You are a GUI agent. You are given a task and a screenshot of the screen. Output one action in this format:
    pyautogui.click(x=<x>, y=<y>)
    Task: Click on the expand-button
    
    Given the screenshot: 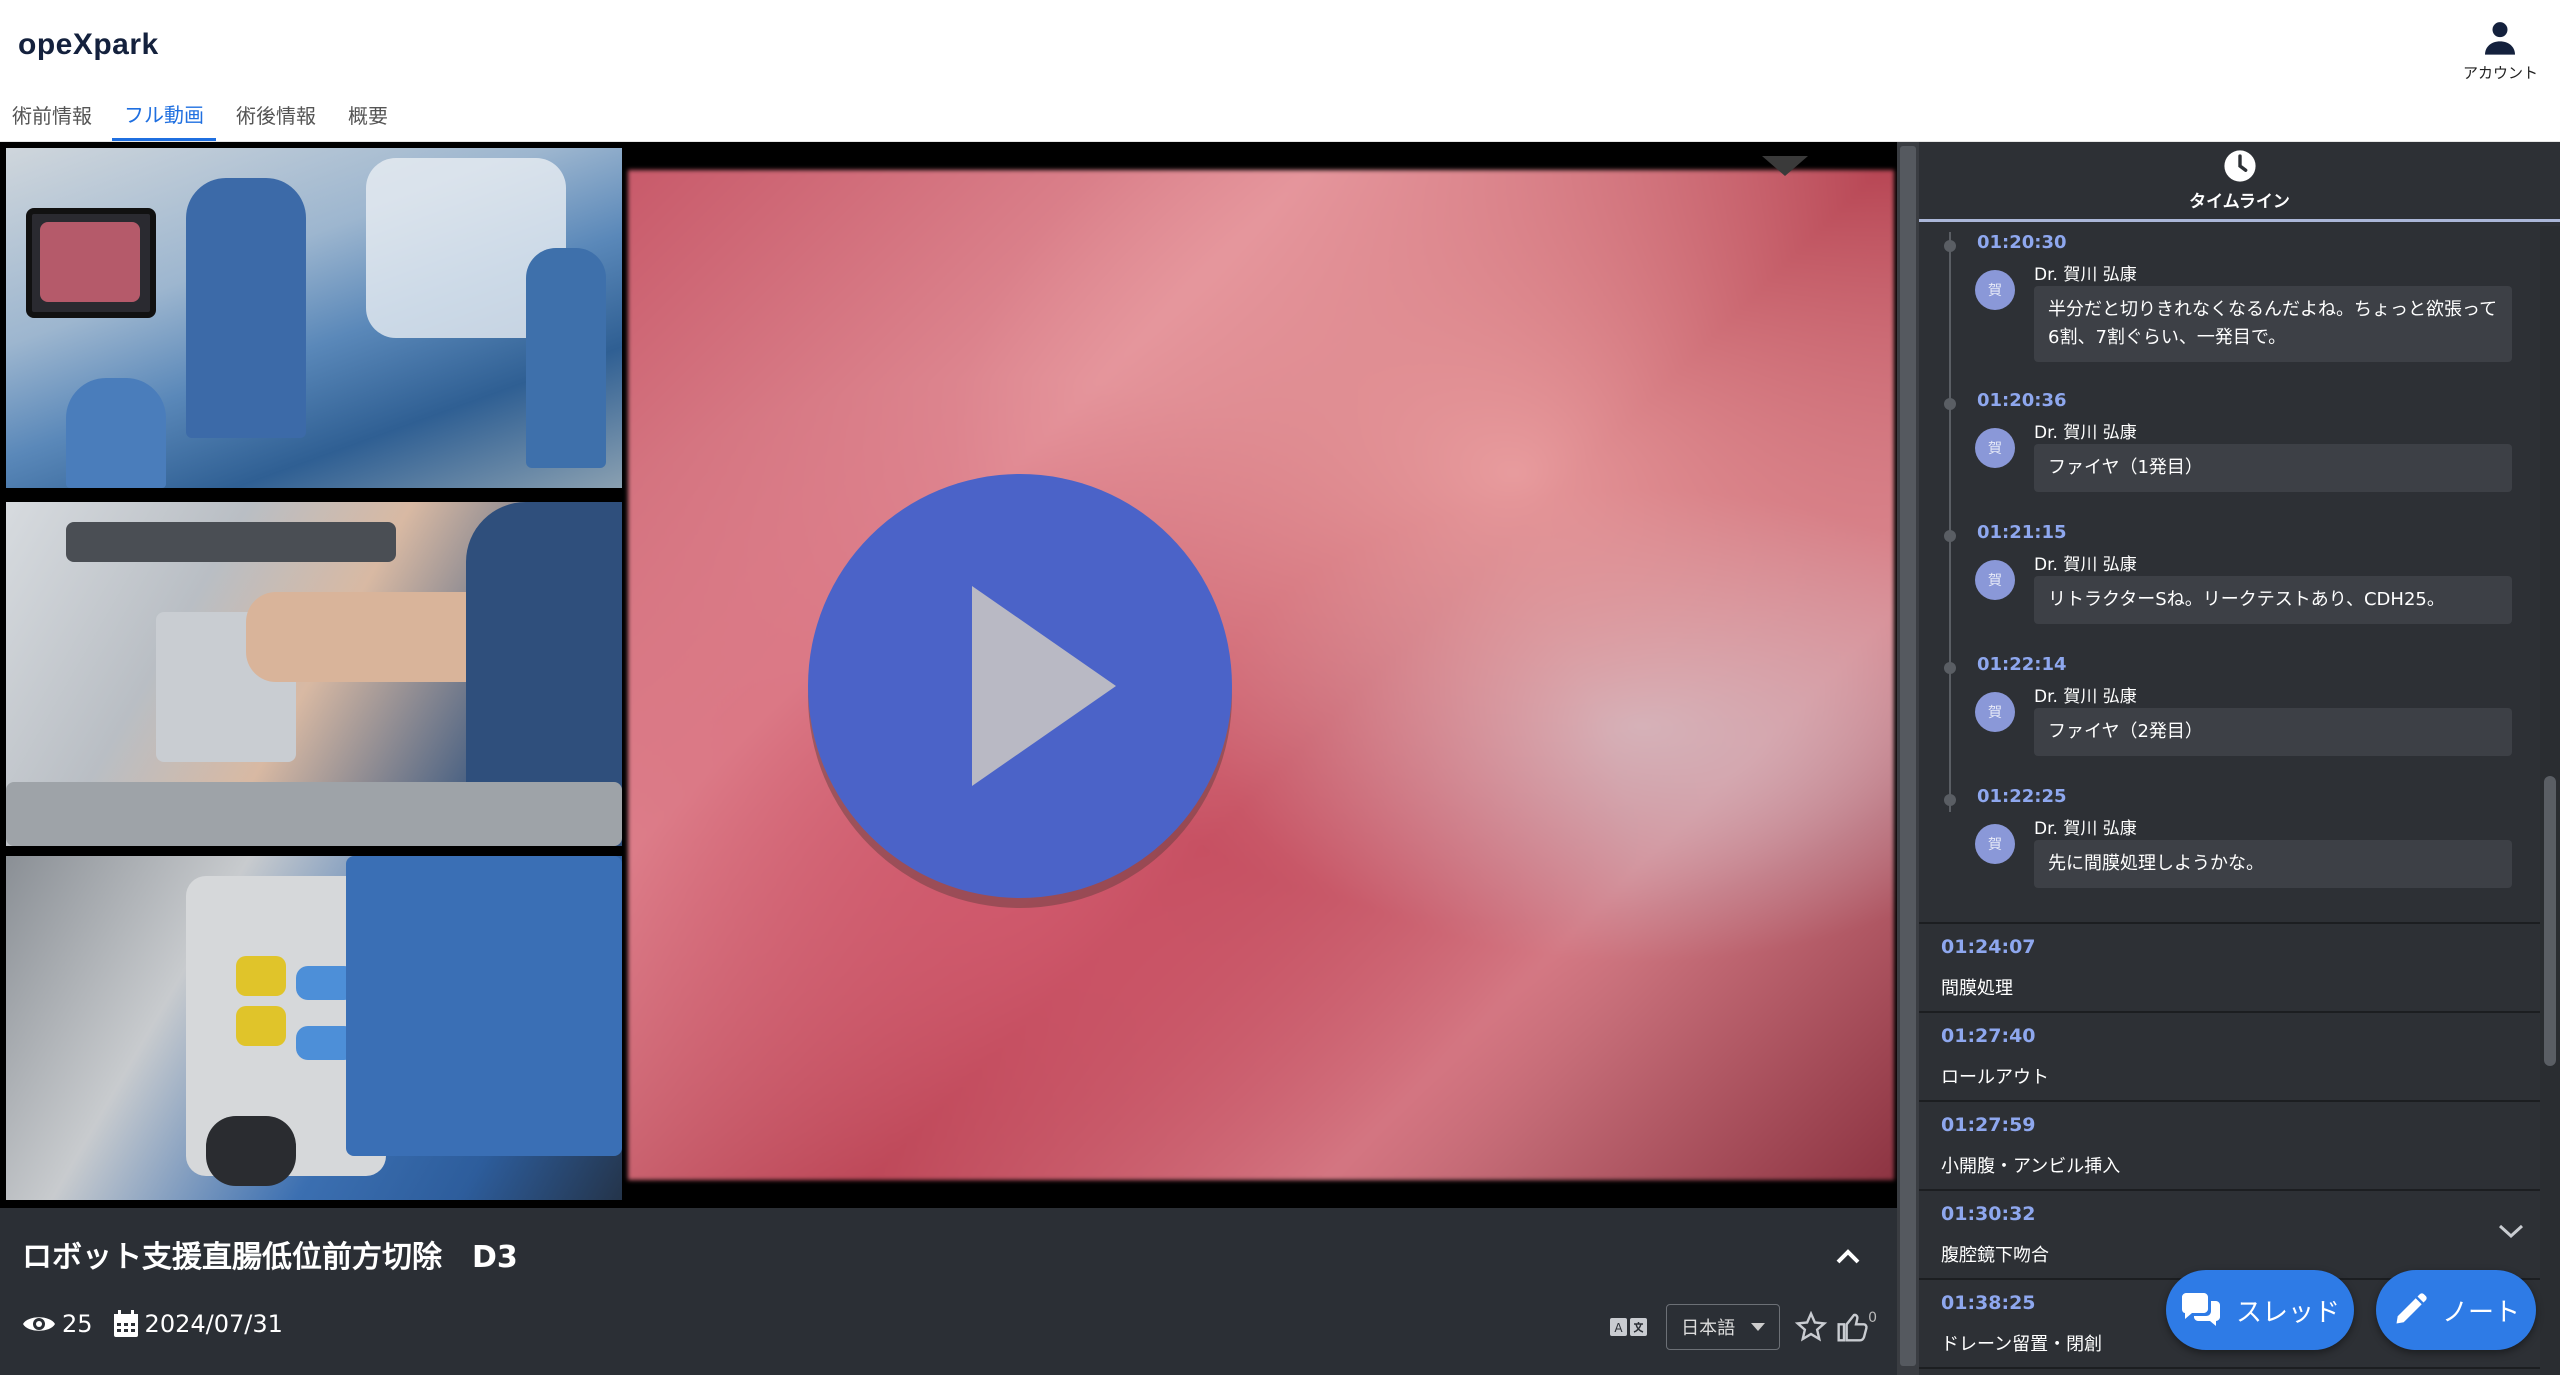 What is the action you would take?
    pyautogui.click(x=2511, y=1233)
    